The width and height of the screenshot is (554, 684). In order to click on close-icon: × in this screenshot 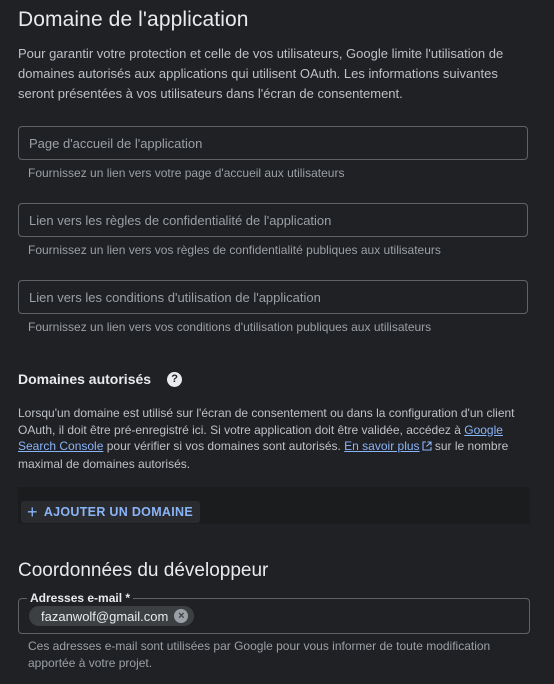, I will do `click(181, 616)`.